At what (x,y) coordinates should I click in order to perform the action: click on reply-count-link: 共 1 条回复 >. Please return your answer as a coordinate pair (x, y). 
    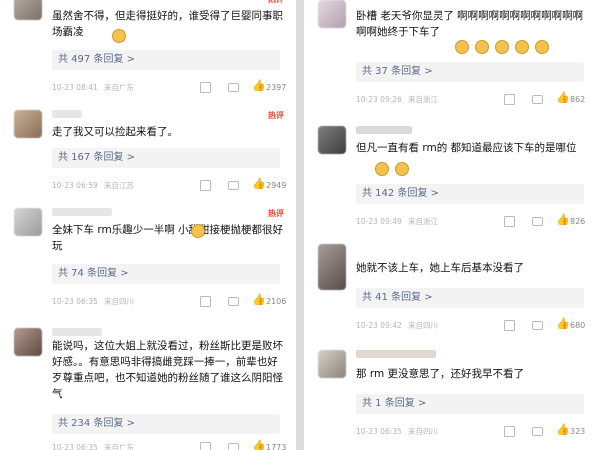
    Looking at the image, I should click on (470, 404).